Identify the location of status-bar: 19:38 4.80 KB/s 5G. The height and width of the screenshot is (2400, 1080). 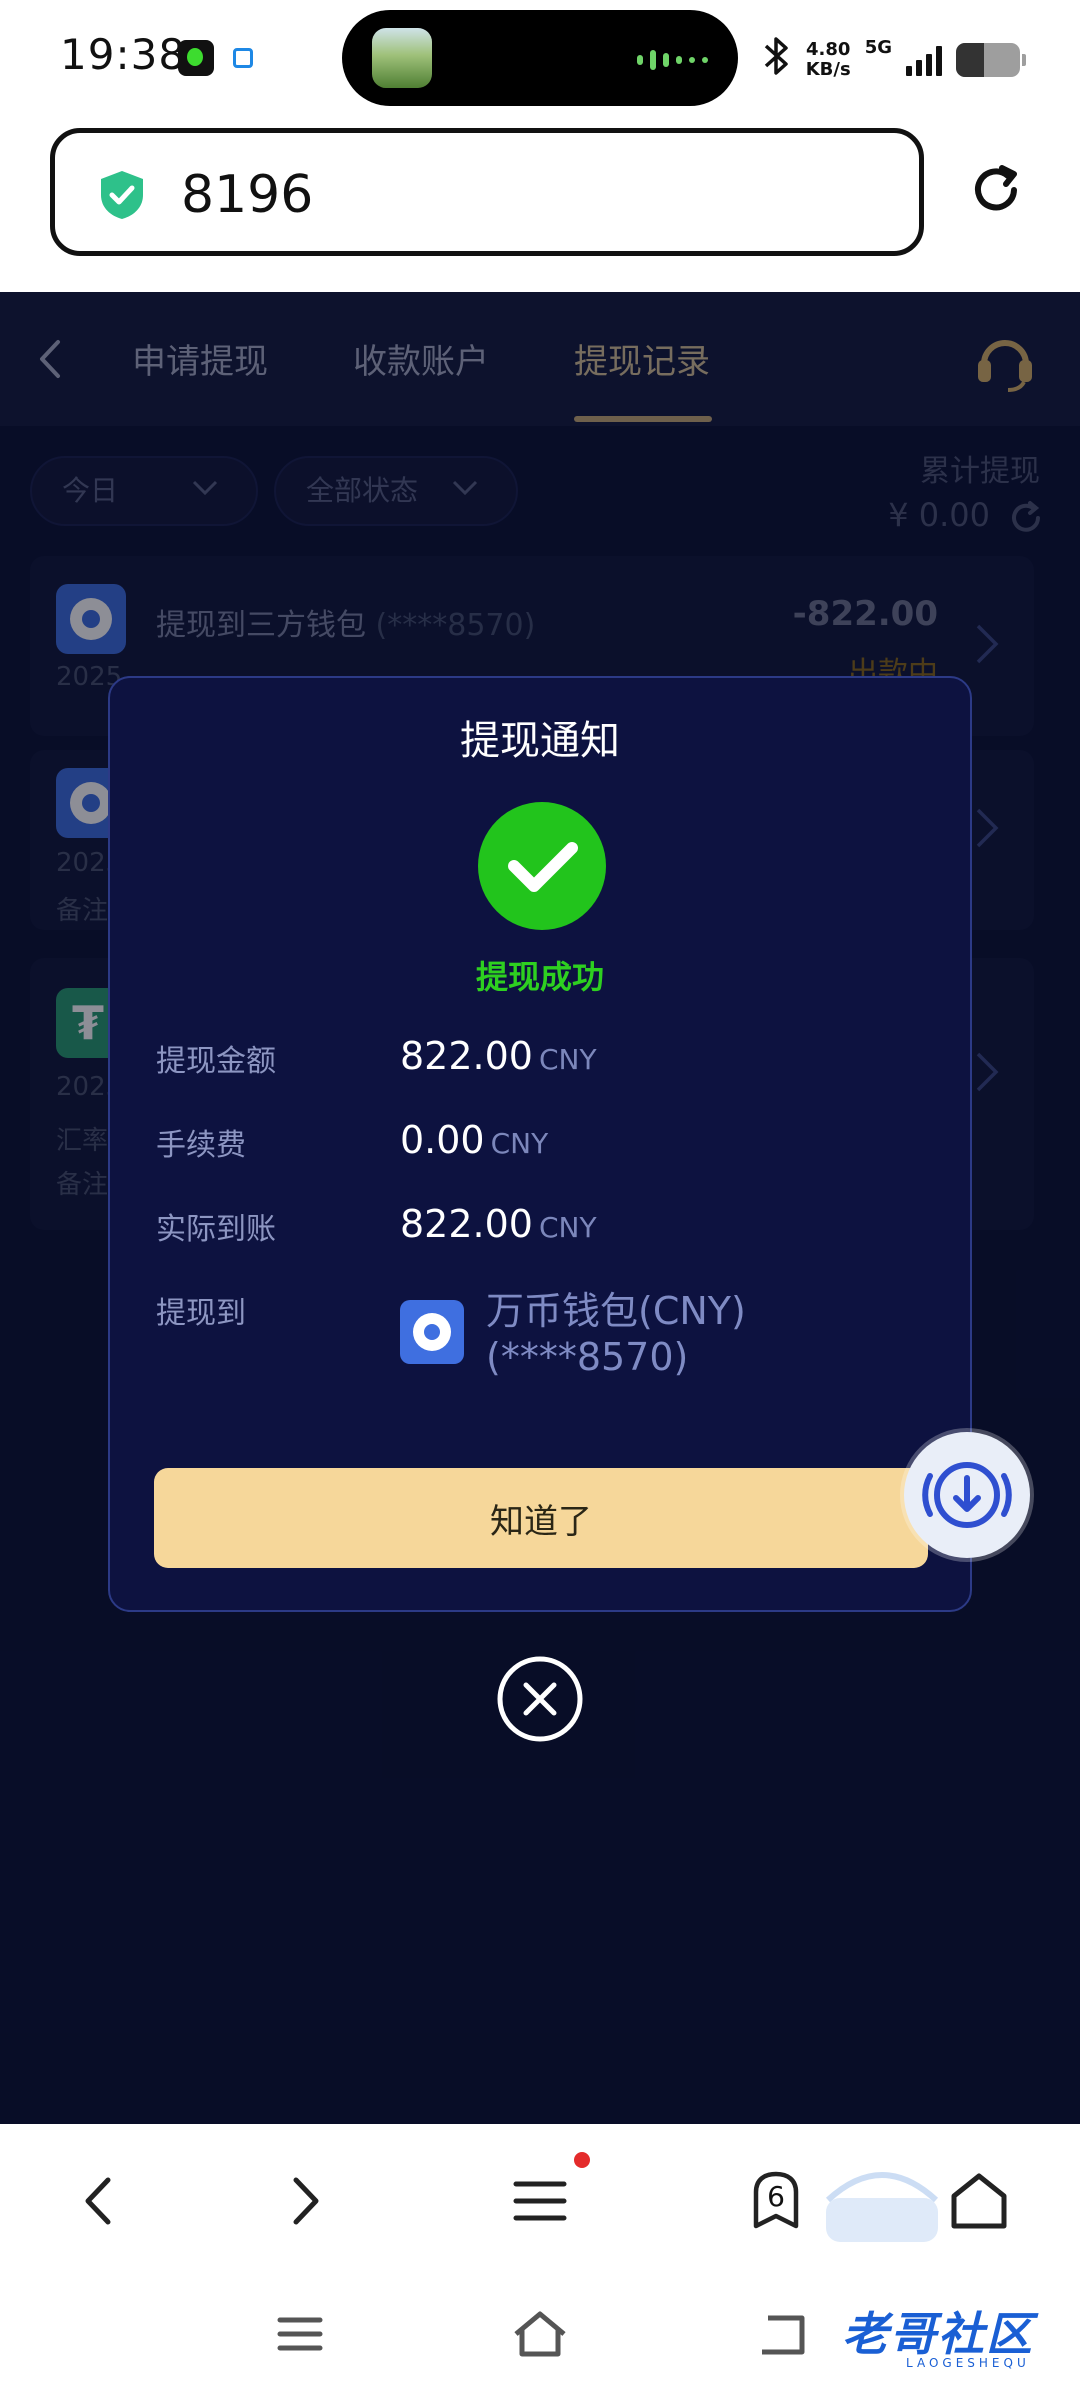
(540, 60).